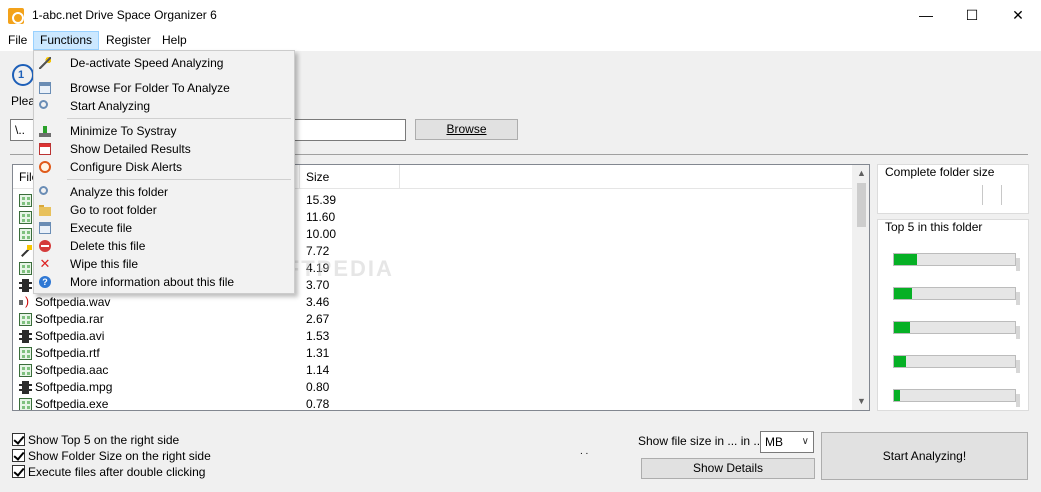 The height and width of the screenshot is (492, 1041). Describe the element at coordinates (433, 370) in the screenshot. I see `table-row: Softpedia.aac 1.14` at that location.